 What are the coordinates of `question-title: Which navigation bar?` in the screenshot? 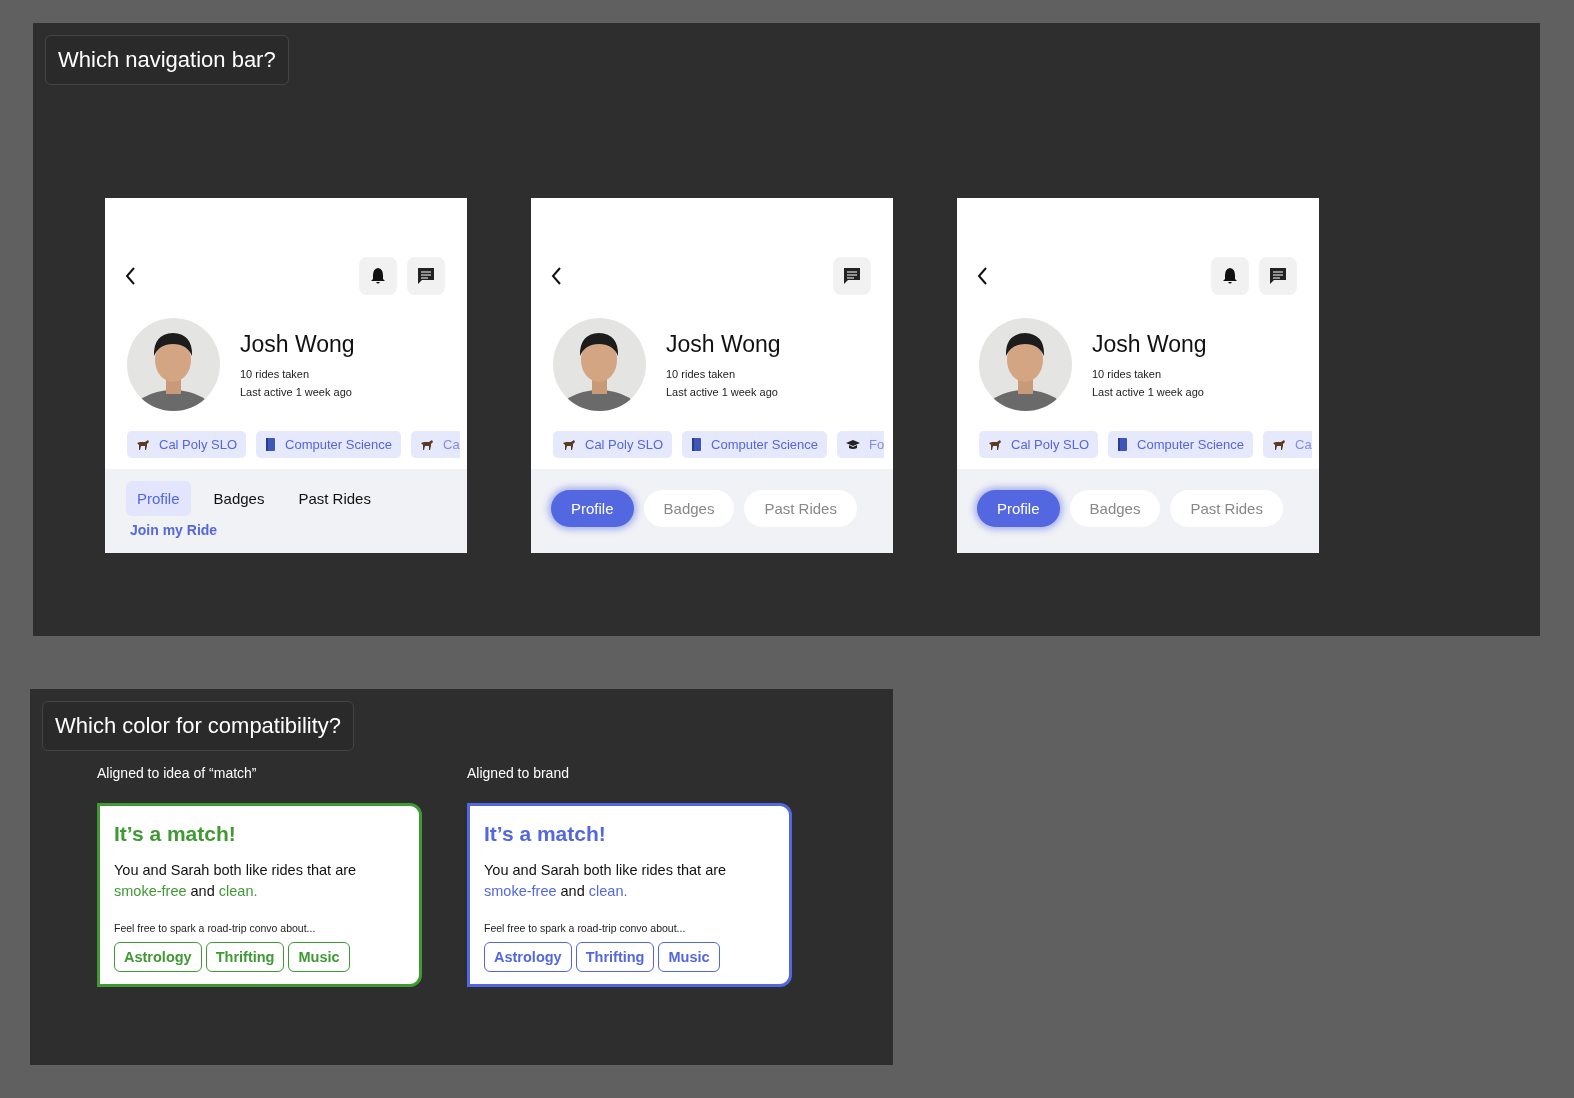 It's located at (167, 60).